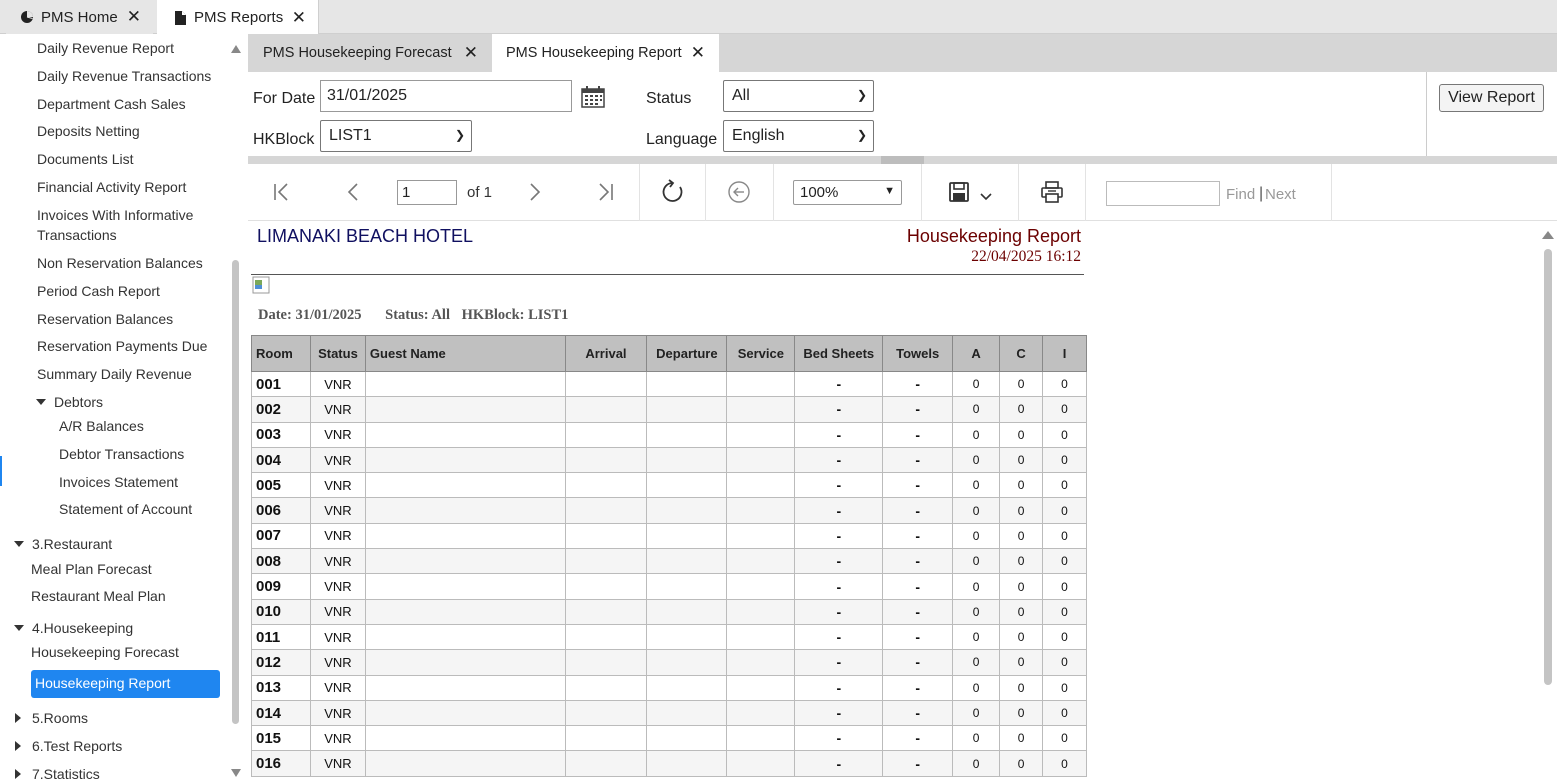  What do you see at coordinates (1240, 194) in the screenshot?
I see `find-button: Find` at bounding box center [1240, 194].